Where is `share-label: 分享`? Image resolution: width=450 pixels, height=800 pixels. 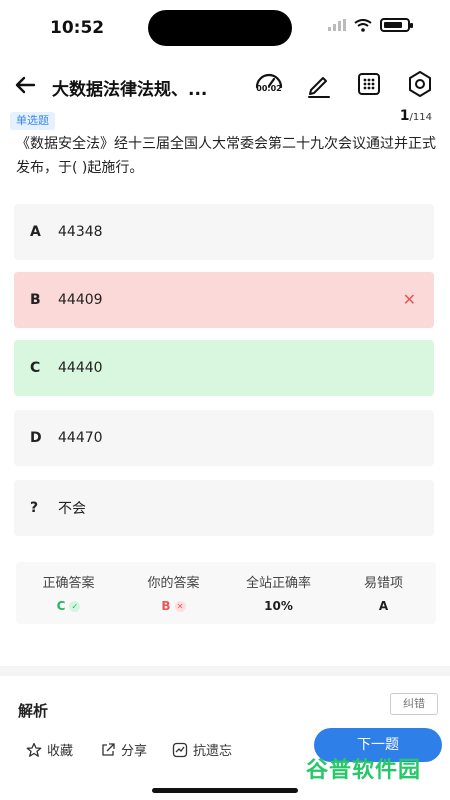 share-label: 分享 is located at coordinates (134, 751).